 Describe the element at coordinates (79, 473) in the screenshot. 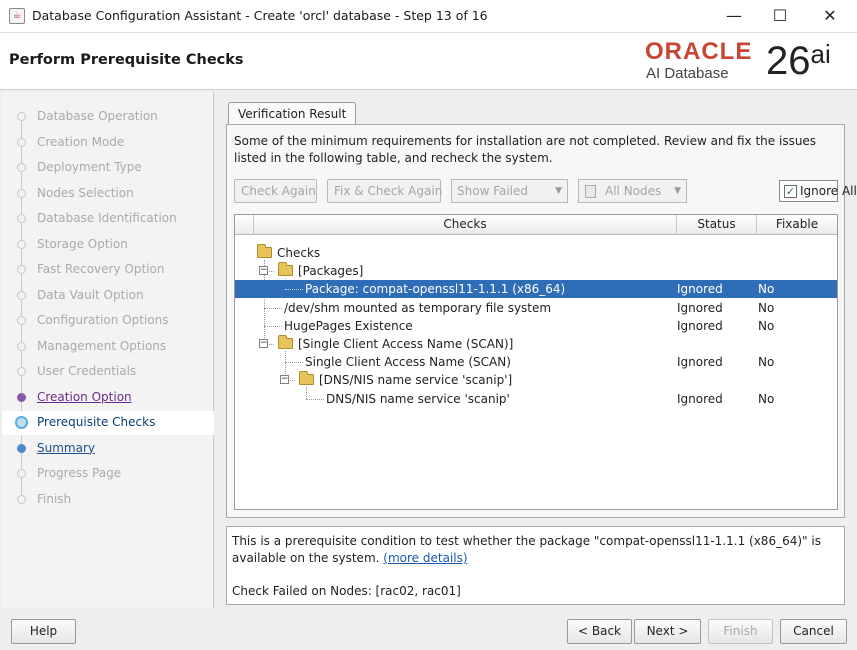

I see `sidebar-step-label: Progress Page` at that location.